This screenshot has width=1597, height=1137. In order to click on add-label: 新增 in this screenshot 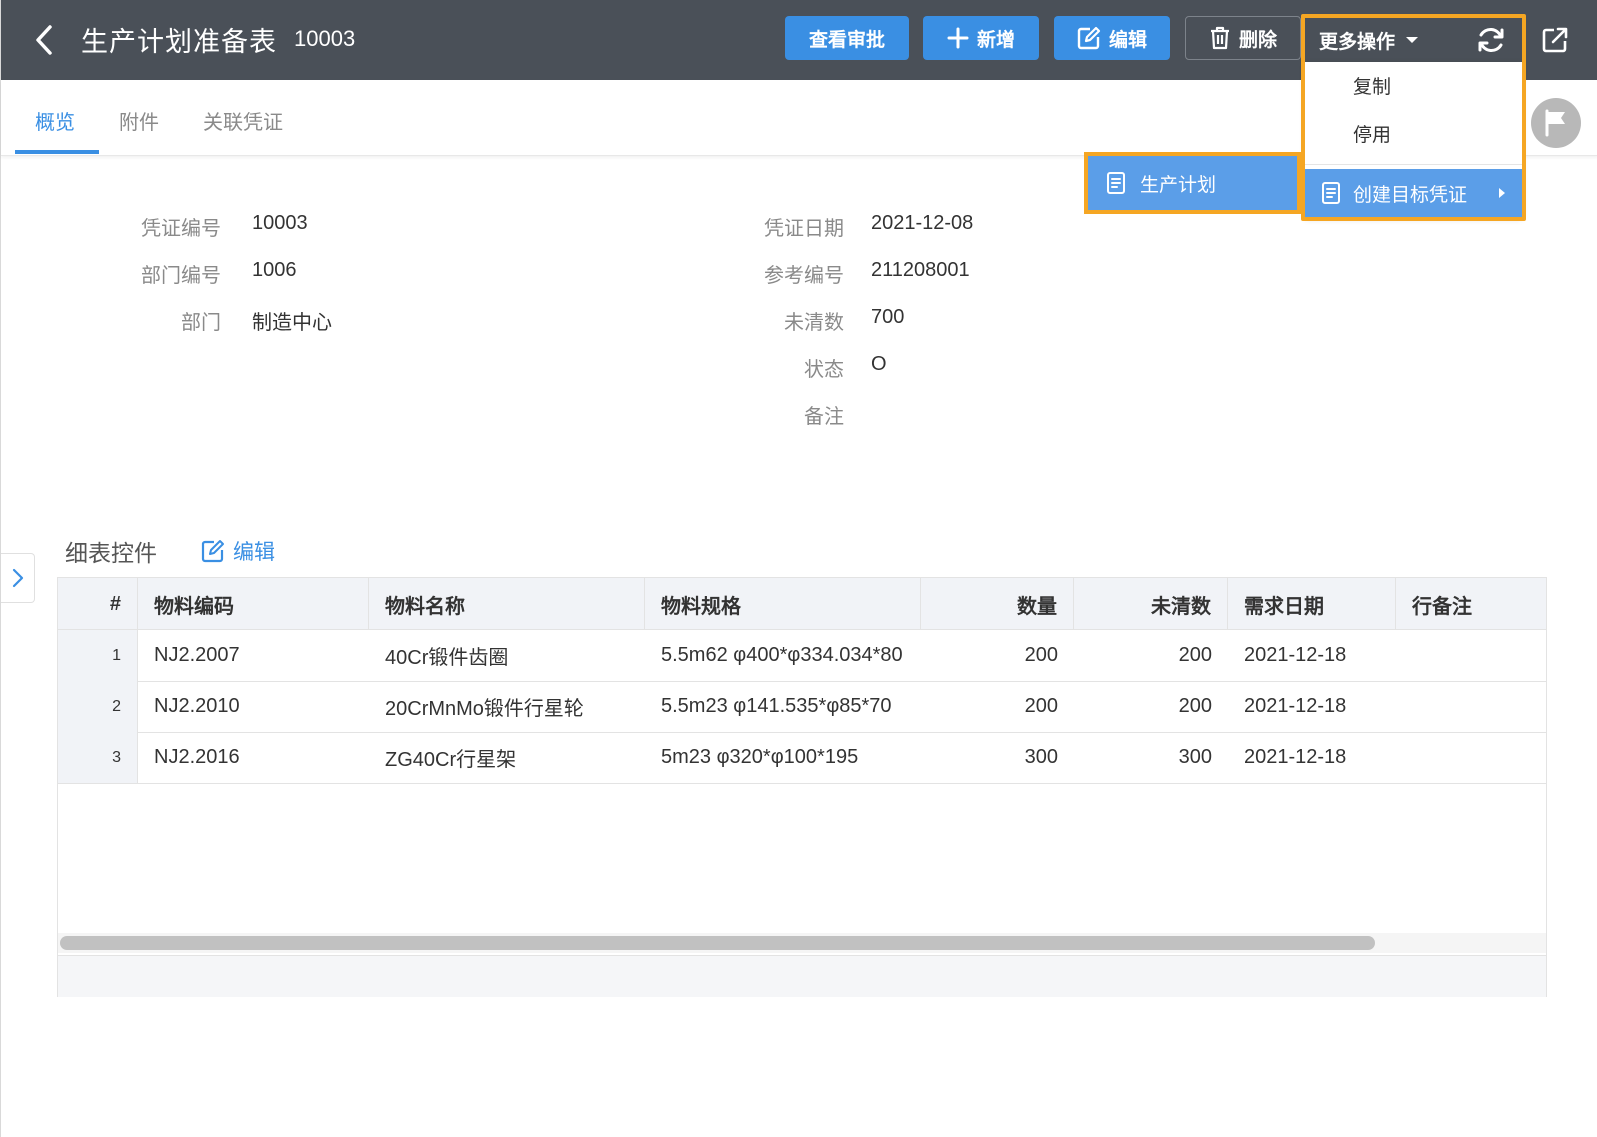, I will do `click(995, 40)`.